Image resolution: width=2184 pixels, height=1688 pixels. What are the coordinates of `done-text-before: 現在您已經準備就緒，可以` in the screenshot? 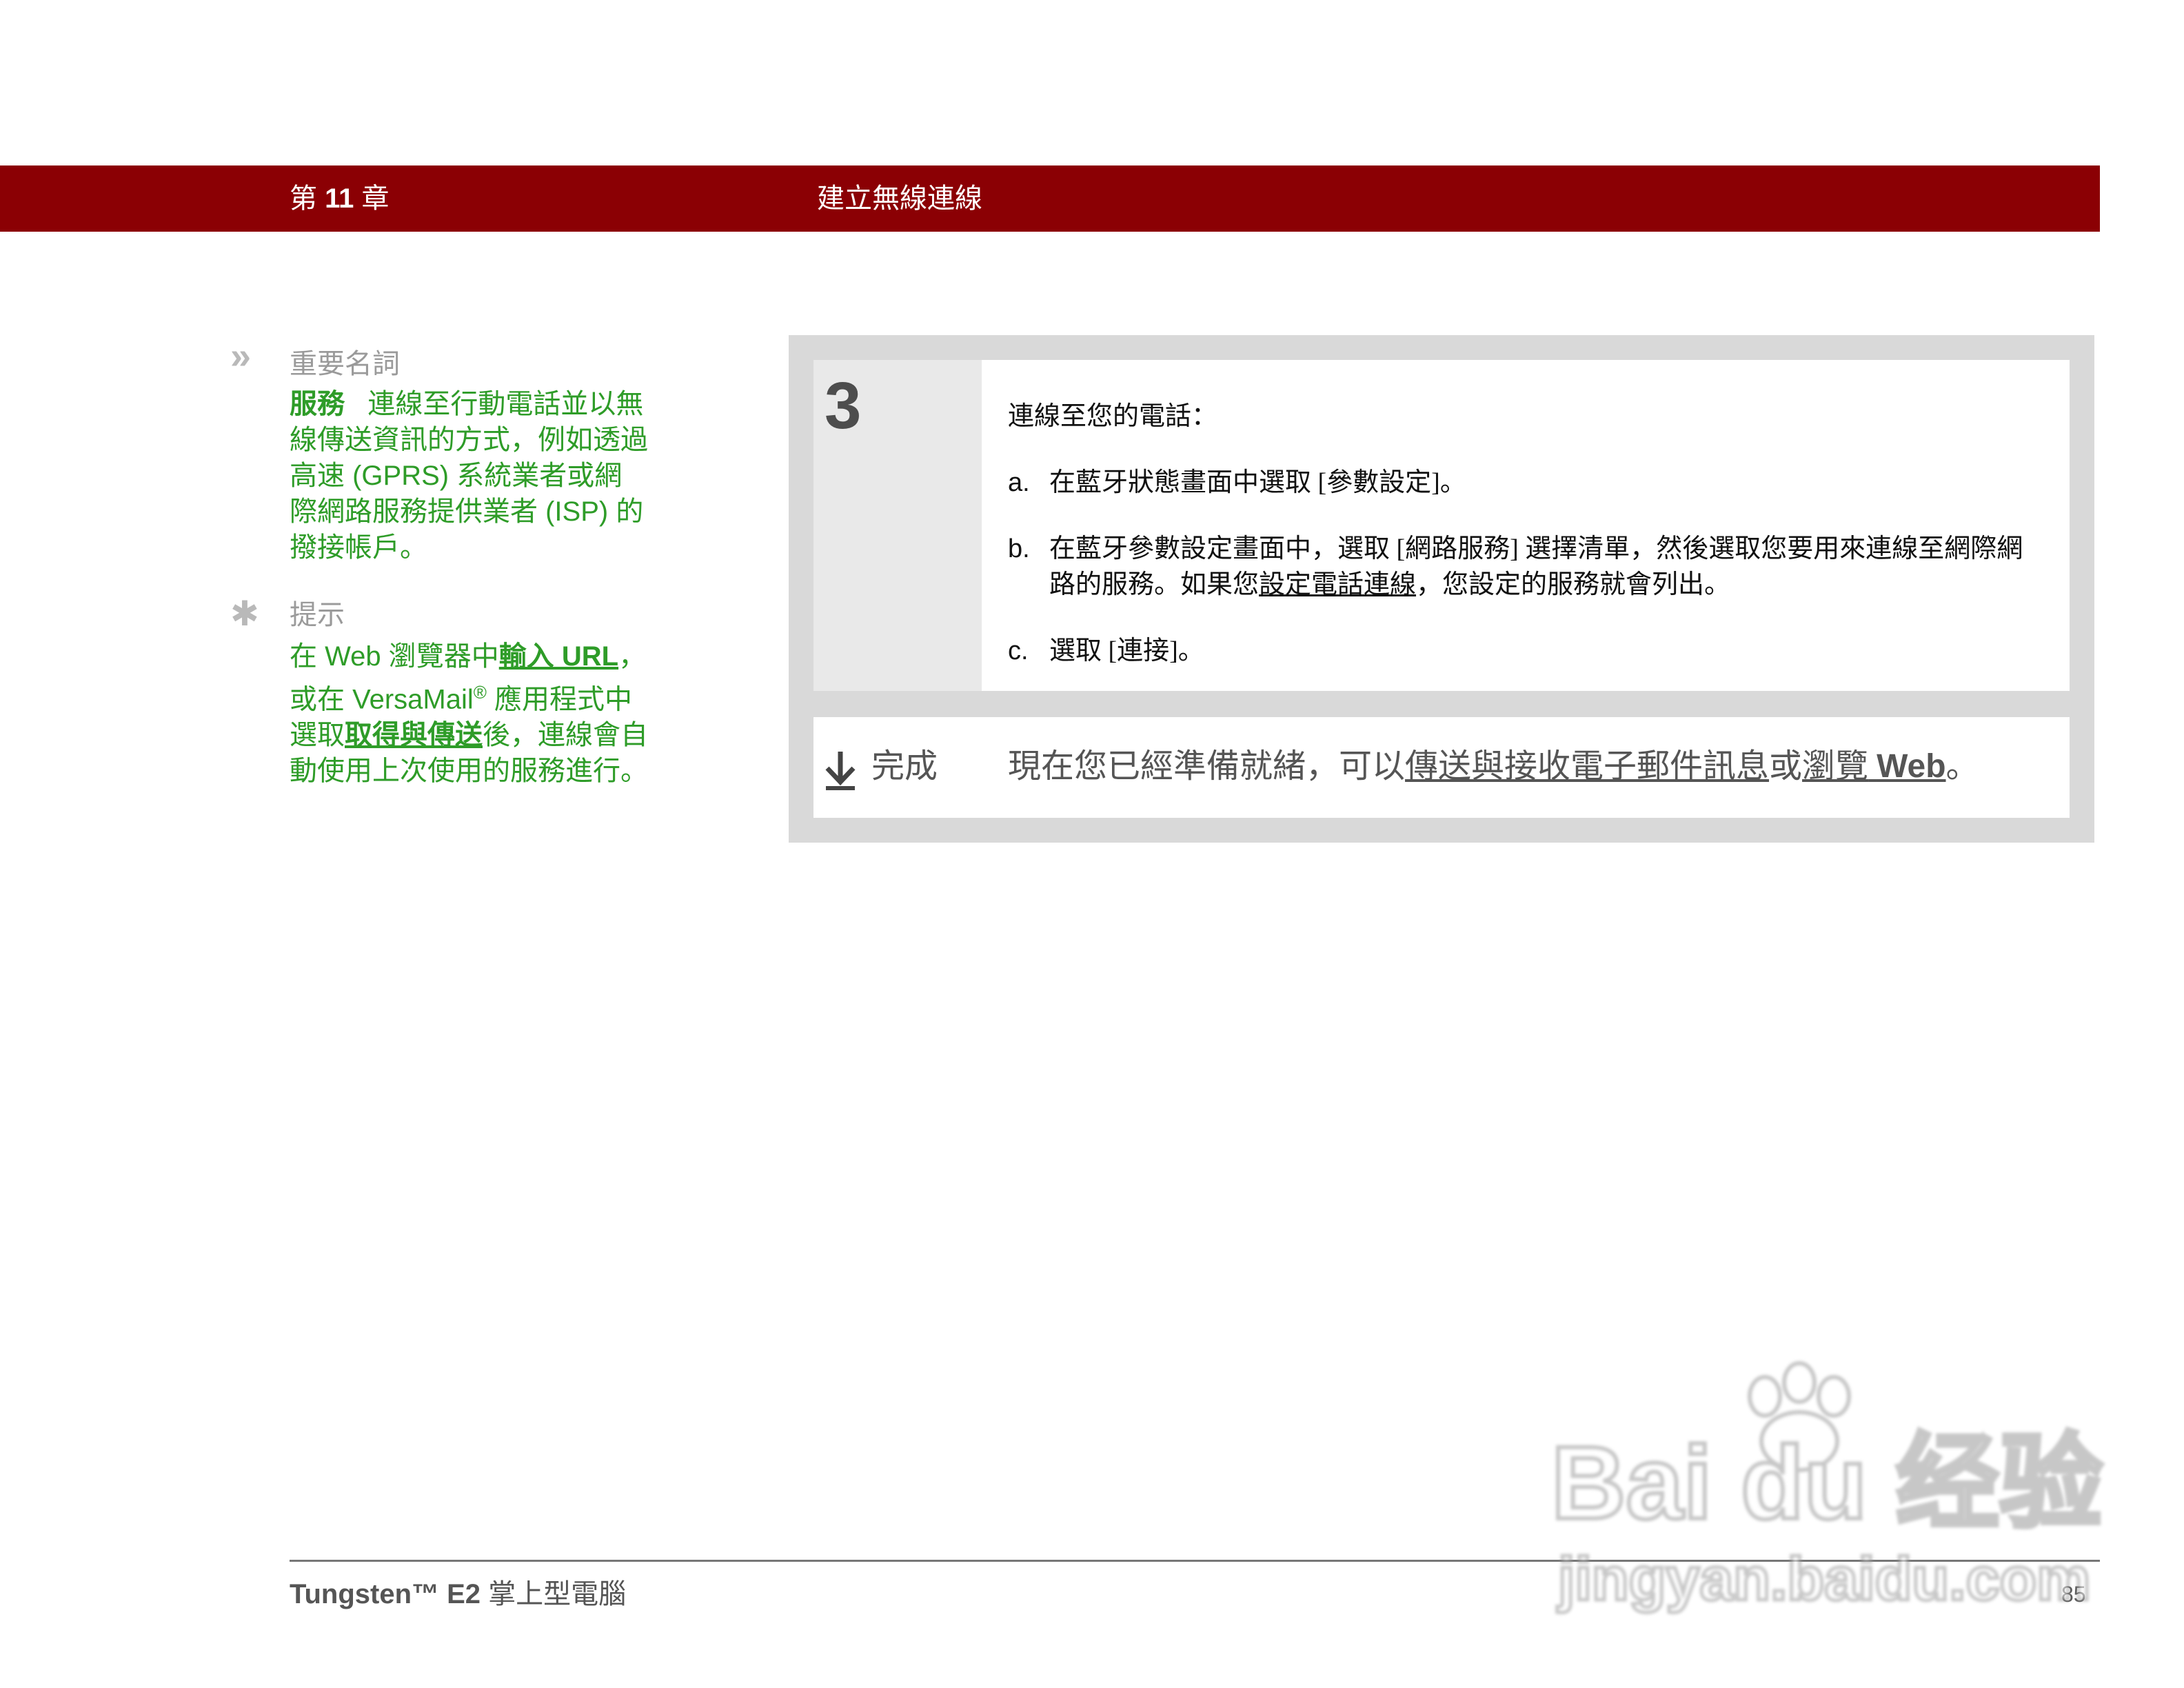 It's located at (1207, 766).